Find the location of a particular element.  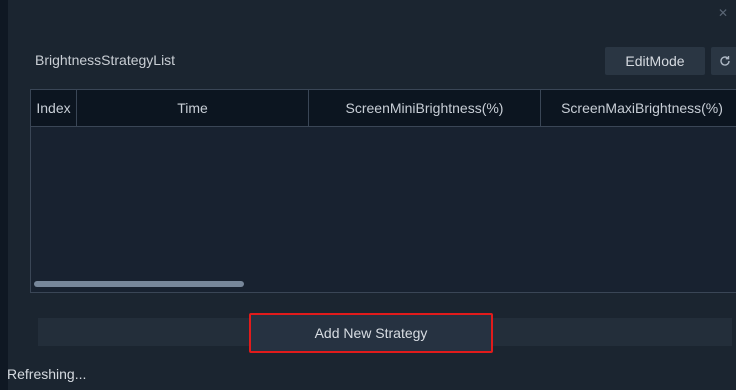

column-header-index: Index is located at coordinates (54, 108).